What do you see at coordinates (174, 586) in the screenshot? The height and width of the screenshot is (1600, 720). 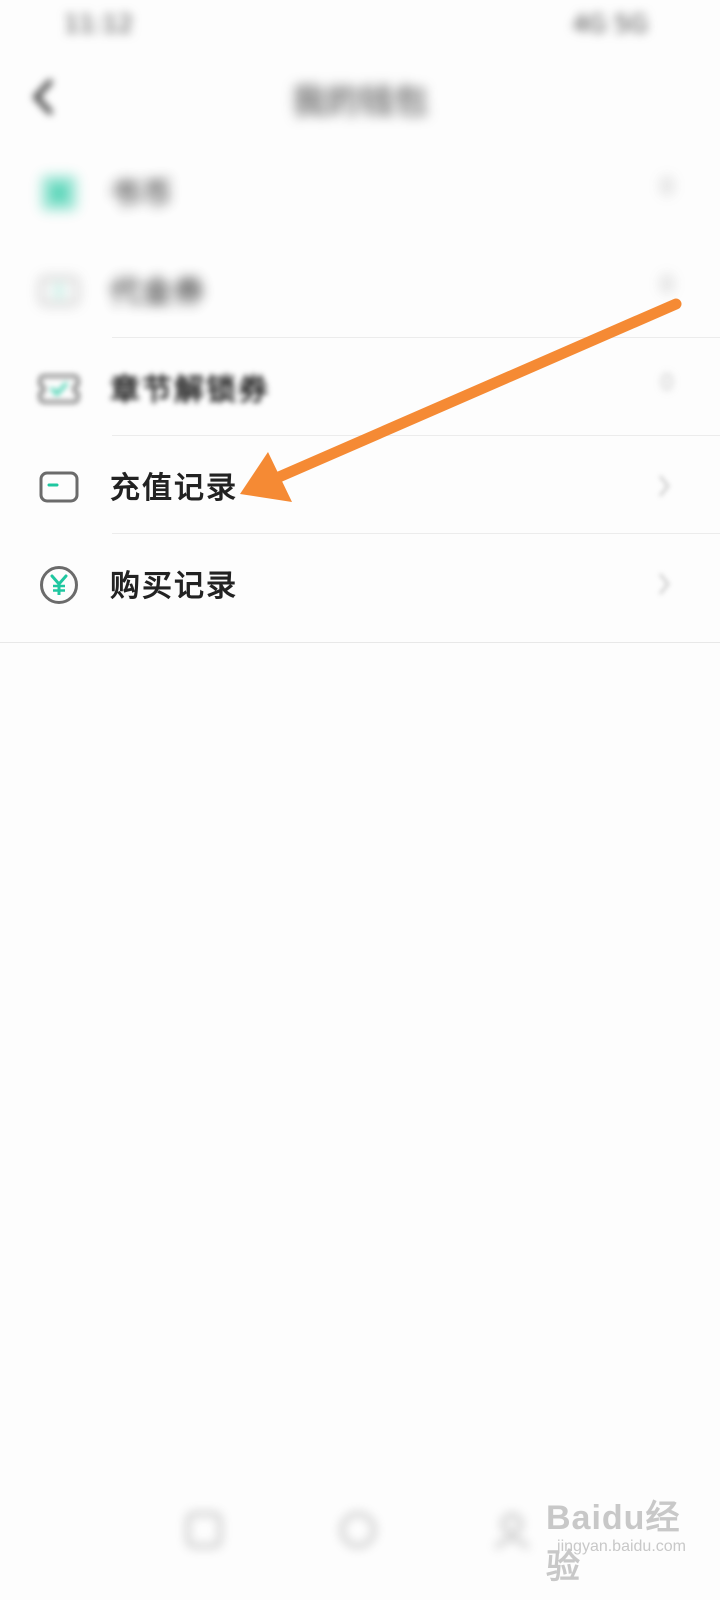 I see `menu-item-label: 购买记录` at bounding box center [174, 586].